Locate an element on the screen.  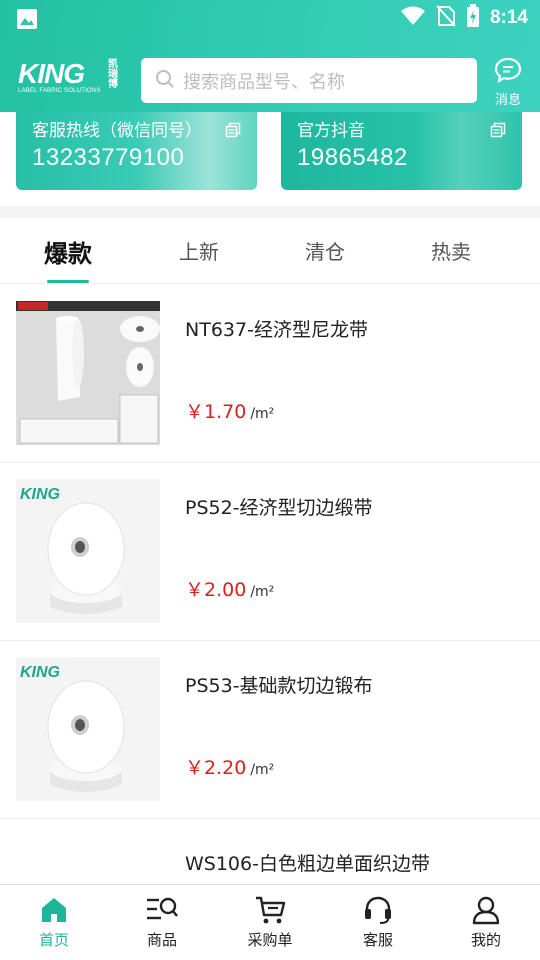
tab-hot: 爆款 is located at coordinates (68, 251).